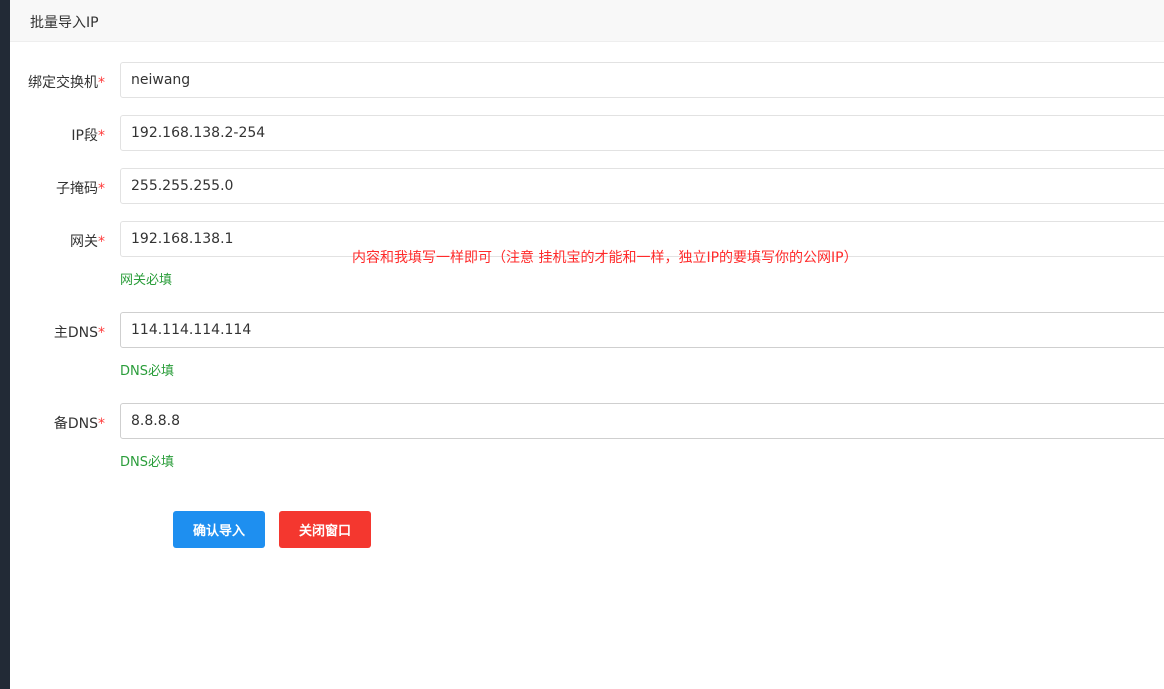  Describe the element at coordinates (5, 344) in the screenshot. I see `background-page-strip` at that location.